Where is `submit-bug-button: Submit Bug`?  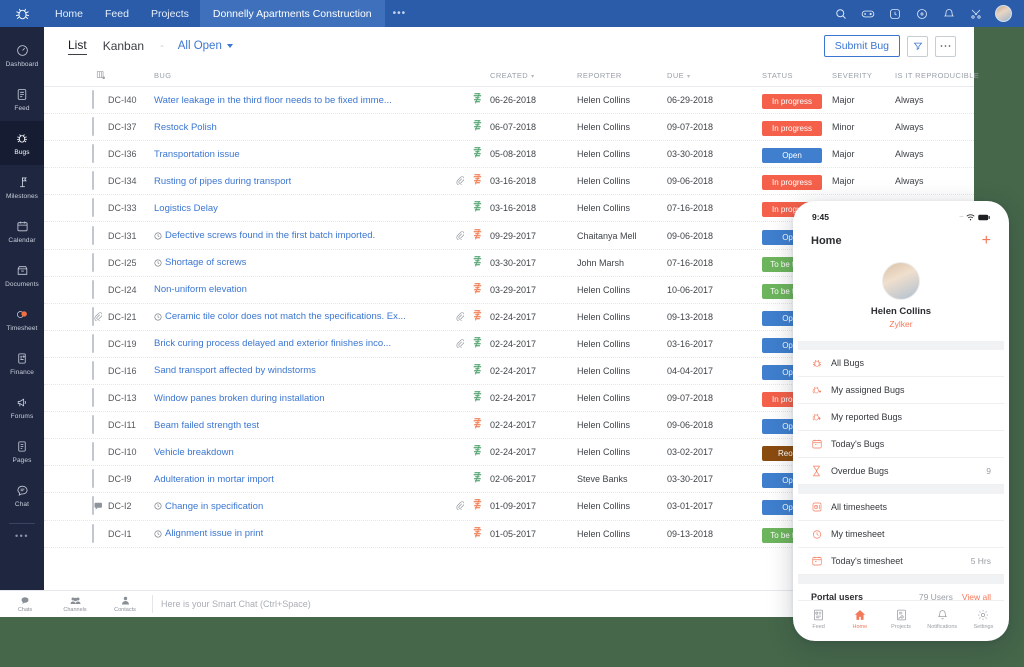 submit-bug-button: Submit Bug is located at coordinates (861, 46).